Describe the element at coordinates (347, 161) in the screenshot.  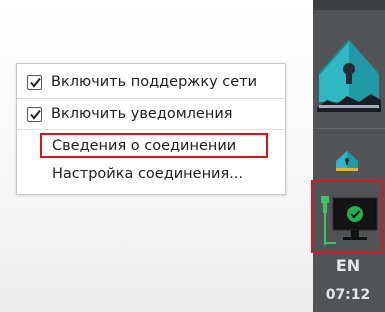
I see `update-notifier-icon` at that location.